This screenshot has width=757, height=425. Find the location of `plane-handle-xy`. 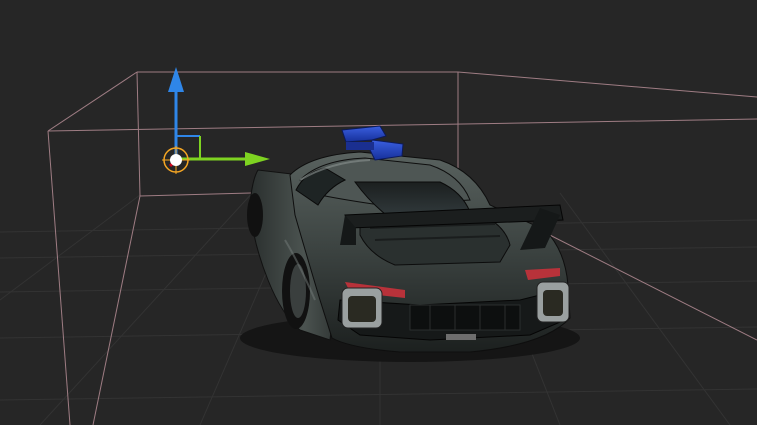

plane-handle-xy is located at coordinates (188, 146).